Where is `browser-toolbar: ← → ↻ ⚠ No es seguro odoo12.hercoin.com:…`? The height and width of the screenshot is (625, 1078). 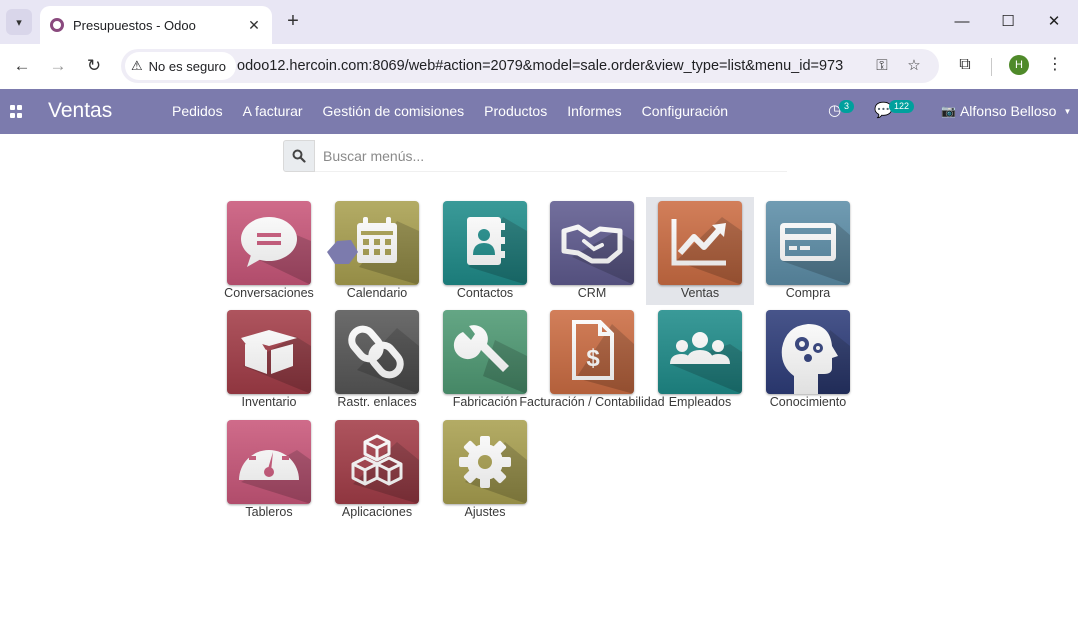
browser-toolbar: ← → ↻ ⚠ No es seguro odoo12.hercoin.com:… is located at coordinates (539, 66).